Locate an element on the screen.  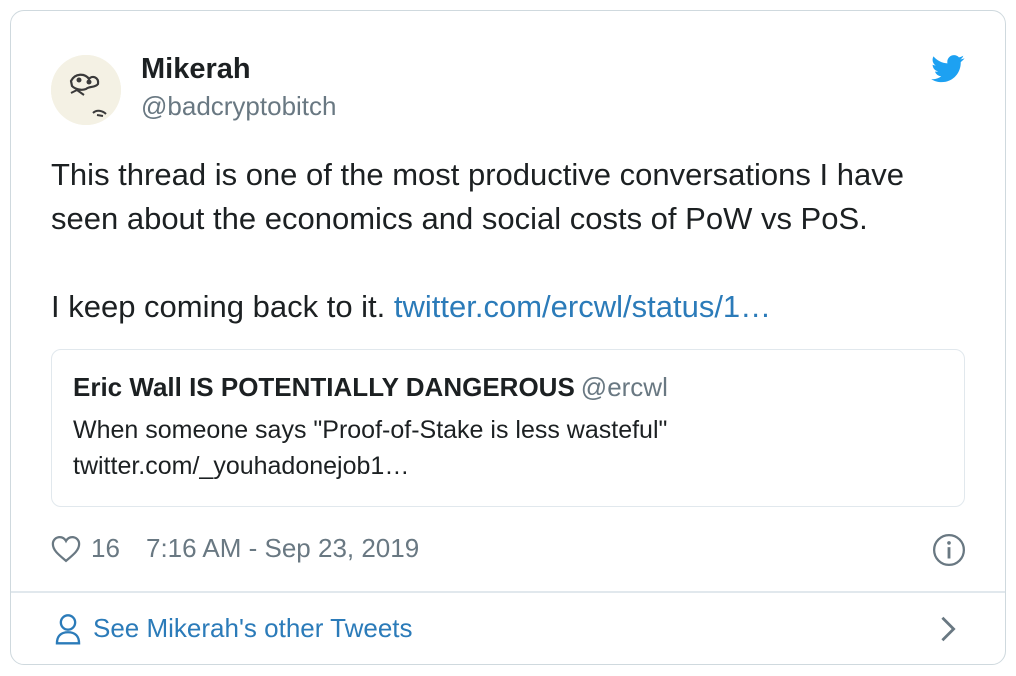
author-display-name: Mikerah is located at coordinates (196, 69).